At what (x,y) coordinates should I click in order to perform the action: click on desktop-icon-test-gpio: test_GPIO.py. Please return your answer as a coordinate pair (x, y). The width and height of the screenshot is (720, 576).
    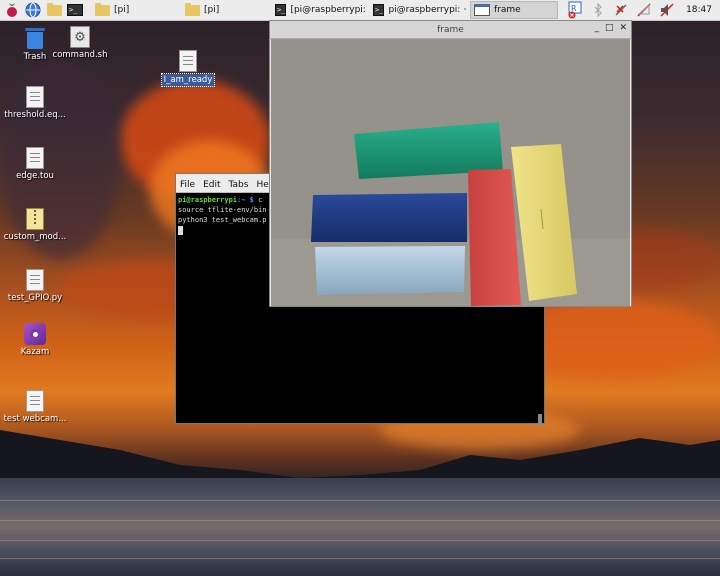
    Looking at the image, I should click on (35, 286).